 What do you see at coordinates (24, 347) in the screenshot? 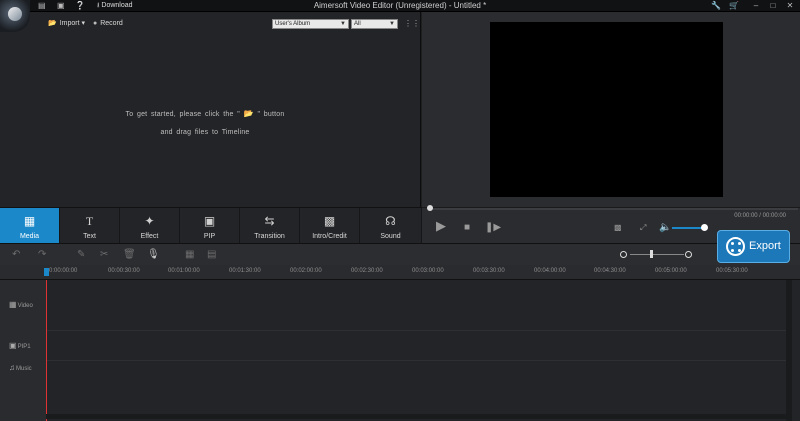
I see `track-label-text: PIP1` at bounding box center [24, 347].